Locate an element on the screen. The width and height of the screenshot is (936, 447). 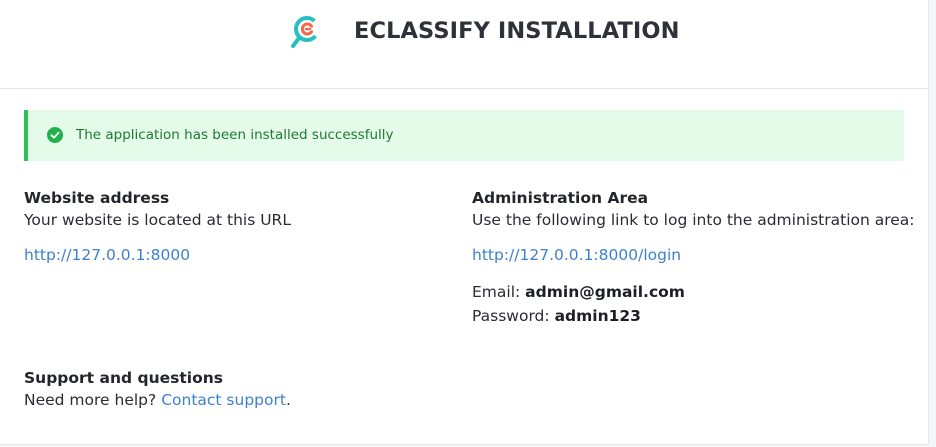
password-value: admin123 is located at coordinates (597, 316).